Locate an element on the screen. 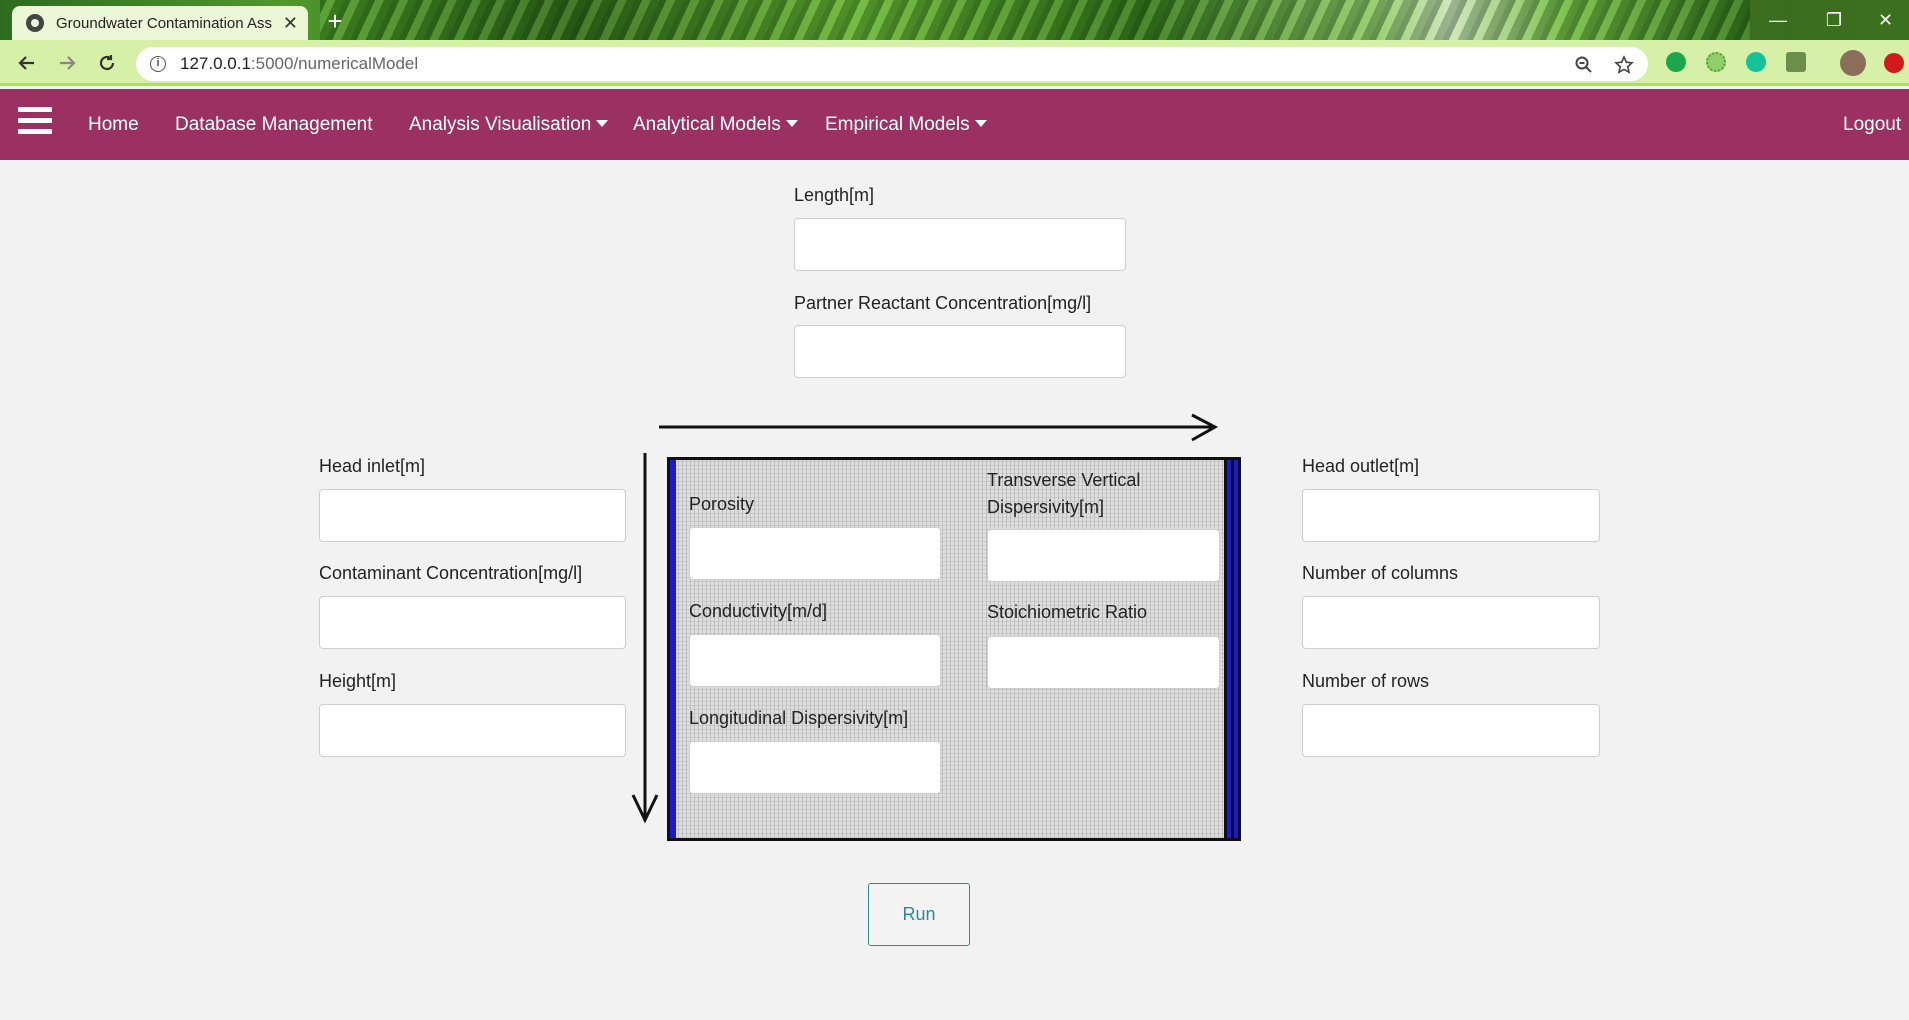 Image resolution: width=1909 pixels, height=1020 pixels. run-button: Run is located at coordinates (919, 914).